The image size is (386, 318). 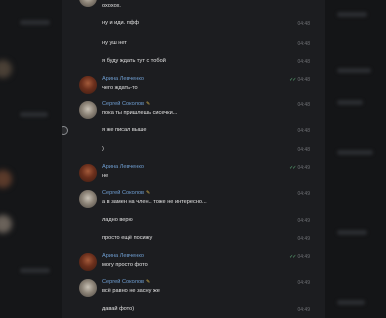 What do you see at coordinates (117, 220) in the screenshot?
I see `message-text: ладно верю` at bounding box center [117, 220].